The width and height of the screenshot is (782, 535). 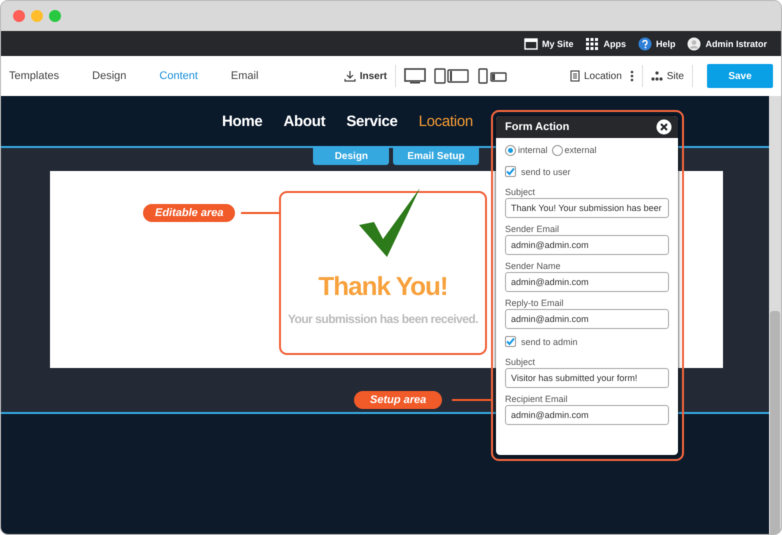 What do you see at coordinates (493, 76) in the screenshot?
I see `phone-icon` at bounding box center [493, 76].